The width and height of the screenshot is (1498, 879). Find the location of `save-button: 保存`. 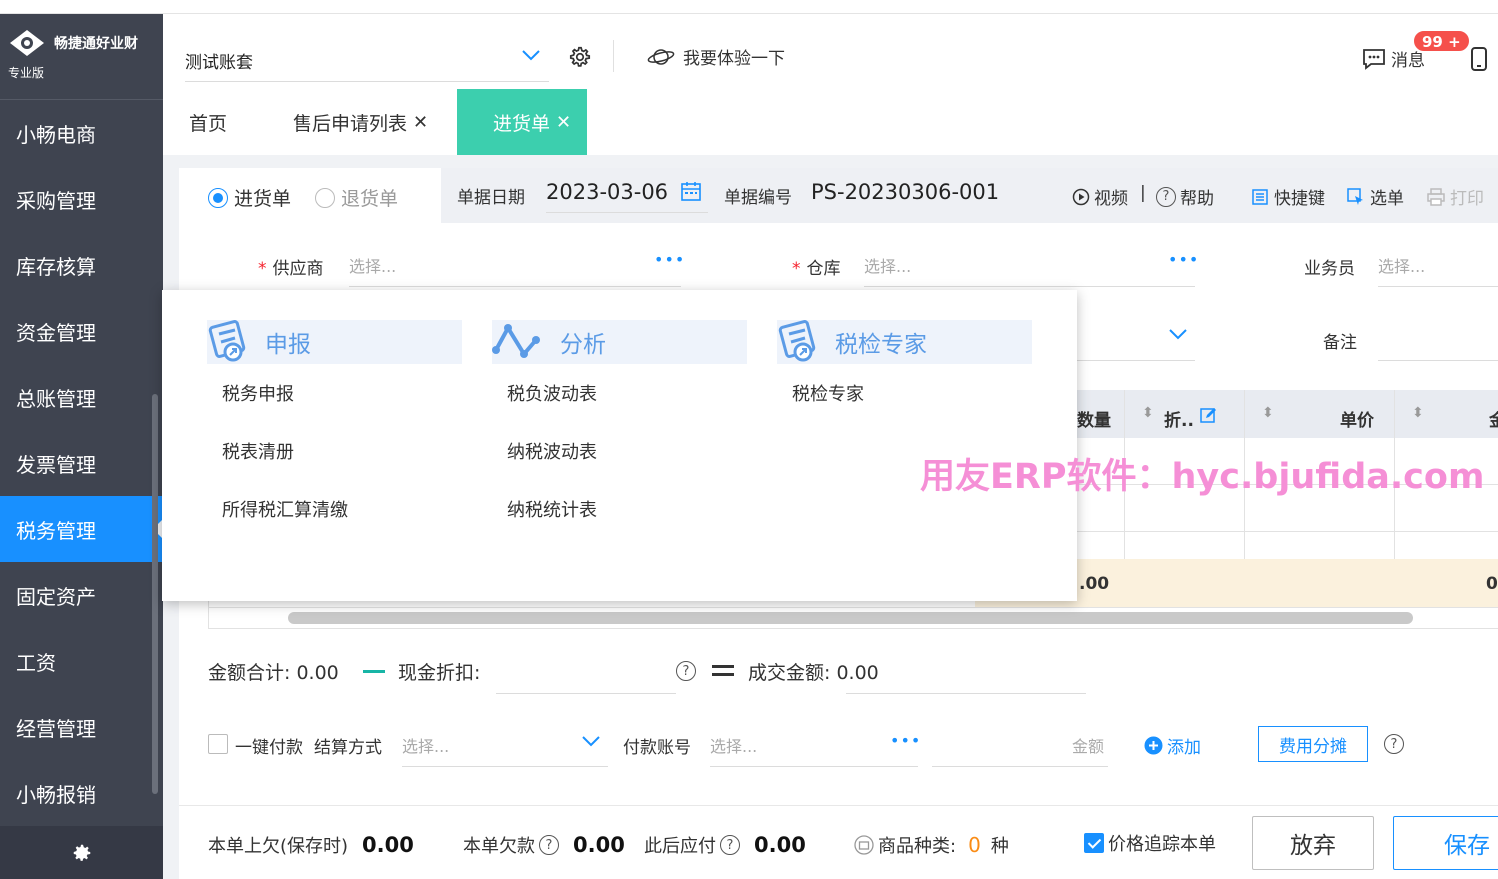

save-button: 保存 is located at coordinates (1445, 843).